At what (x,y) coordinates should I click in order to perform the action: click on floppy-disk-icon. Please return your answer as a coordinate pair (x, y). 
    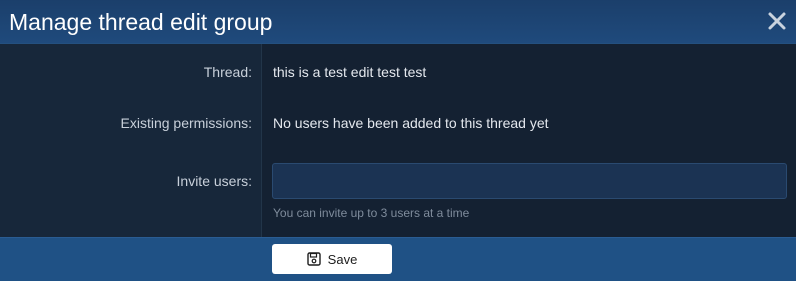
    Looking at the image, I should click on (313, 259).